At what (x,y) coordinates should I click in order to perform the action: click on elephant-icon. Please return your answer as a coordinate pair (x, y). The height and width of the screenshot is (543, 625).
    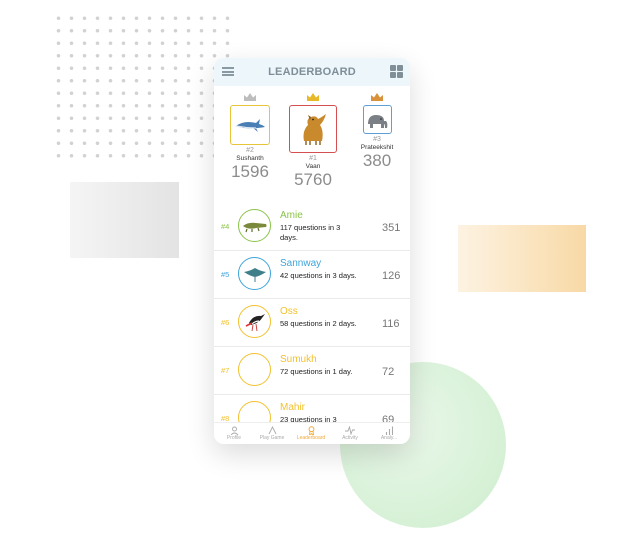
    Looking at the image, I should click on (378, 121).